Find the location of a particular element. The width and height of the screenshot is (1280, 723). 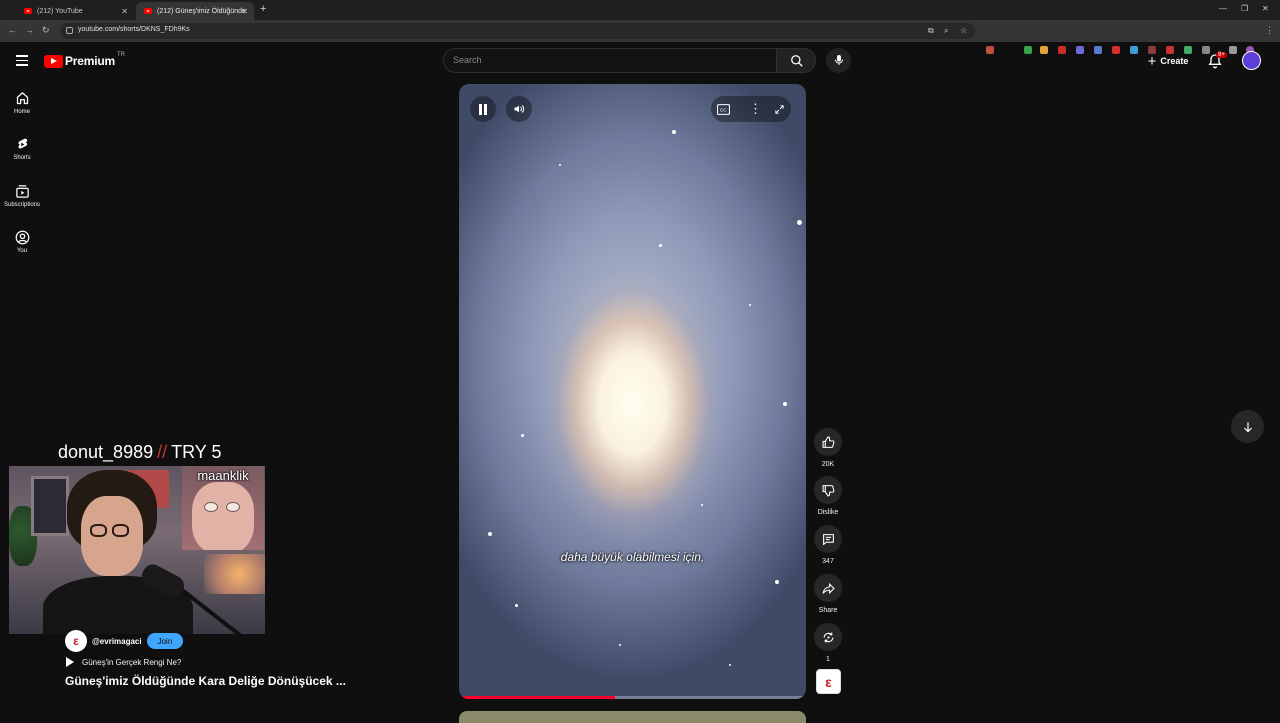

pause-button is located at coordinates (483, 109).